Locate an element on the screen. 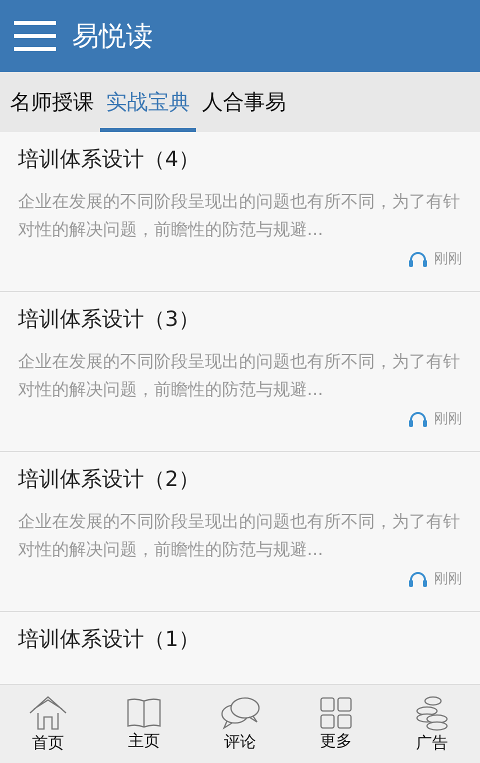 The height and width of the screenshot is (763, 480). menu-icon is located at coordinates (35, 36).